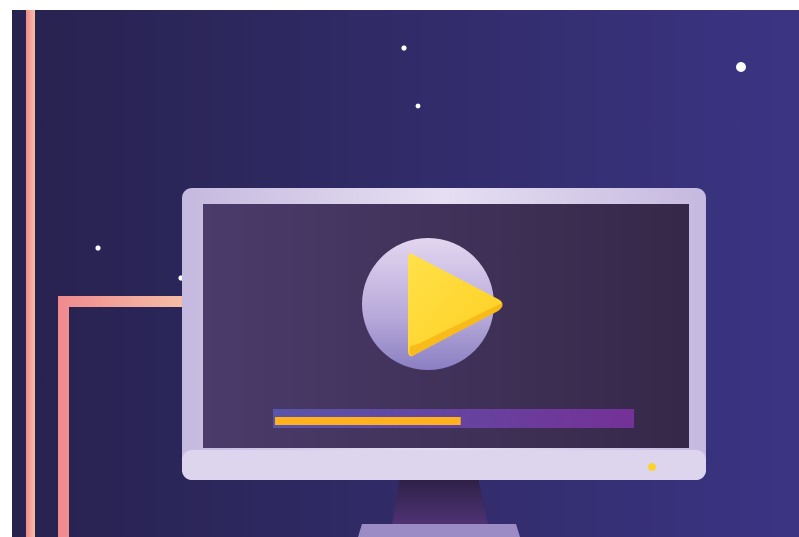  I want to click on video-progress-bar, so click(453, 418).